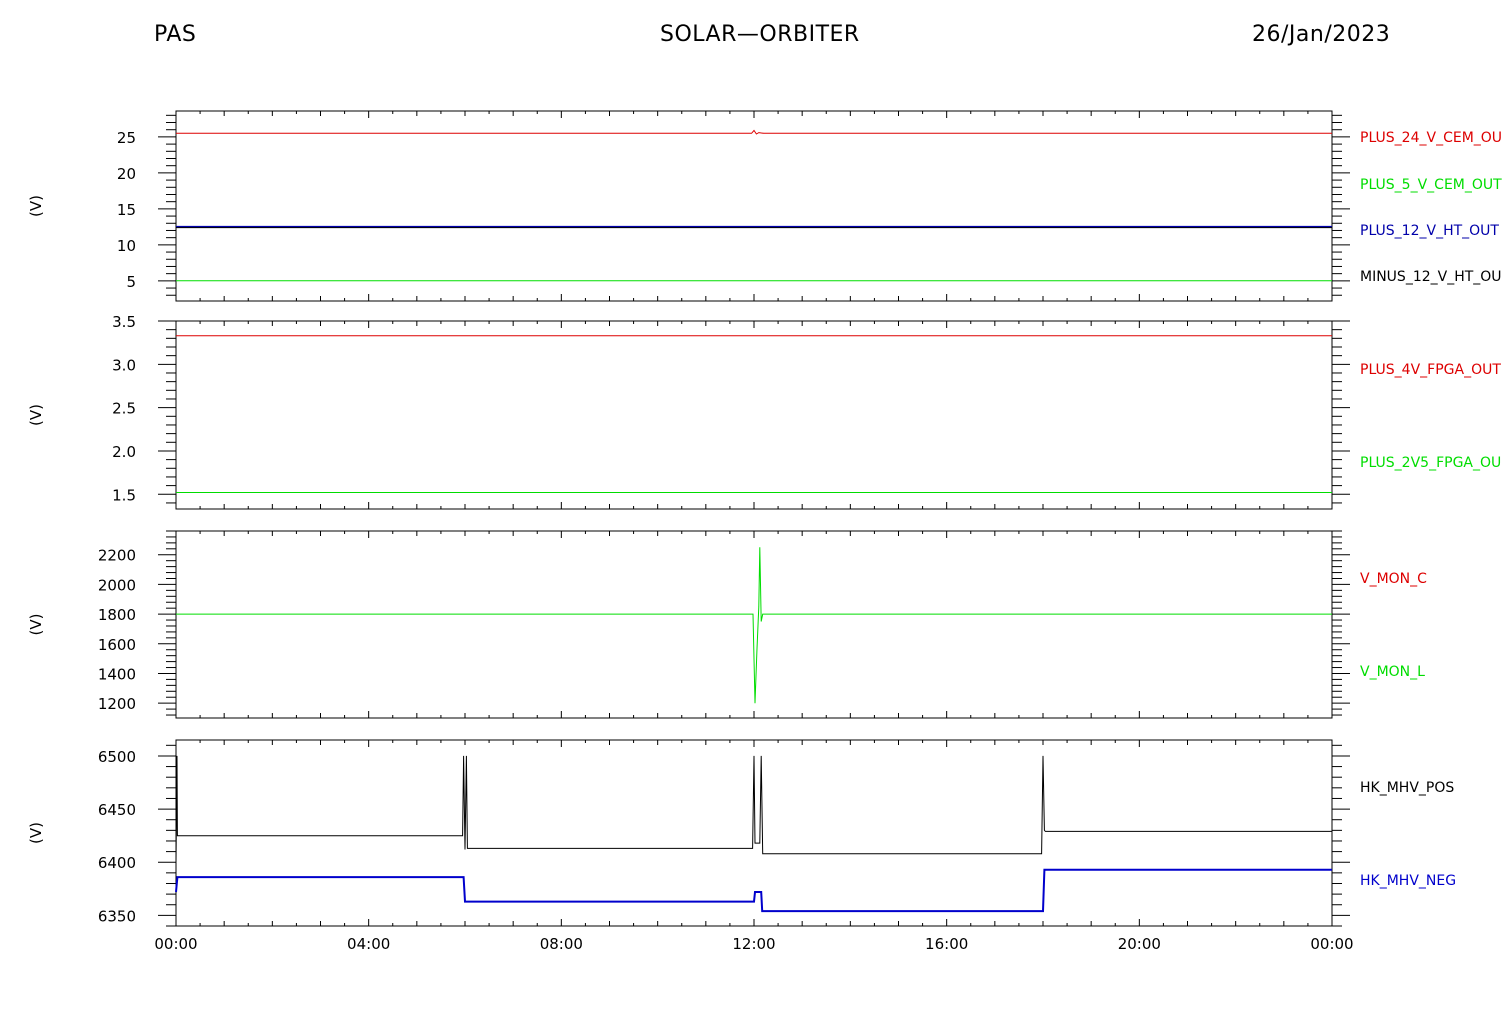 The width and height of the screenshot is (1512, 1020). I want to click on series-label: HK_MHV_NEG, so click(1408, 881).